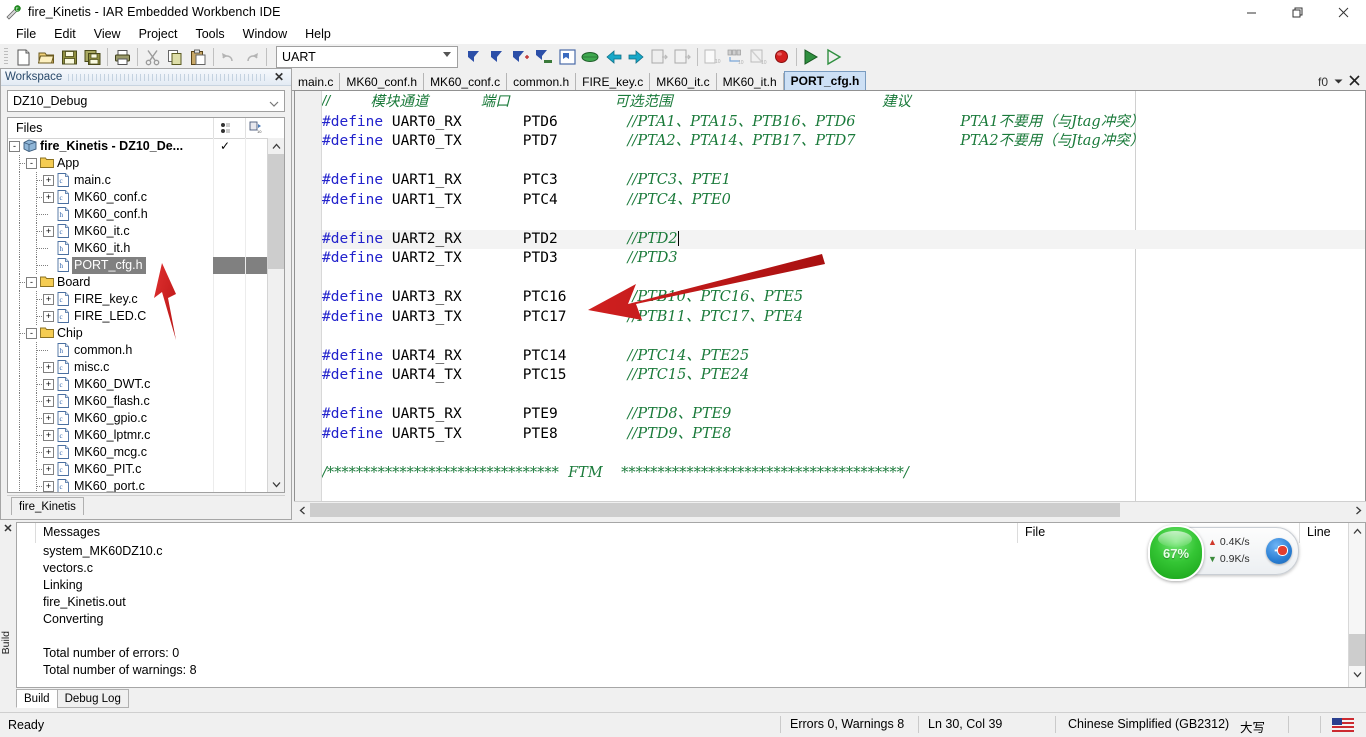 The height and width of the screenshot is (737, 1366). I want to click on build-message-row: Total number of warnings: 8, so click(120, 670).